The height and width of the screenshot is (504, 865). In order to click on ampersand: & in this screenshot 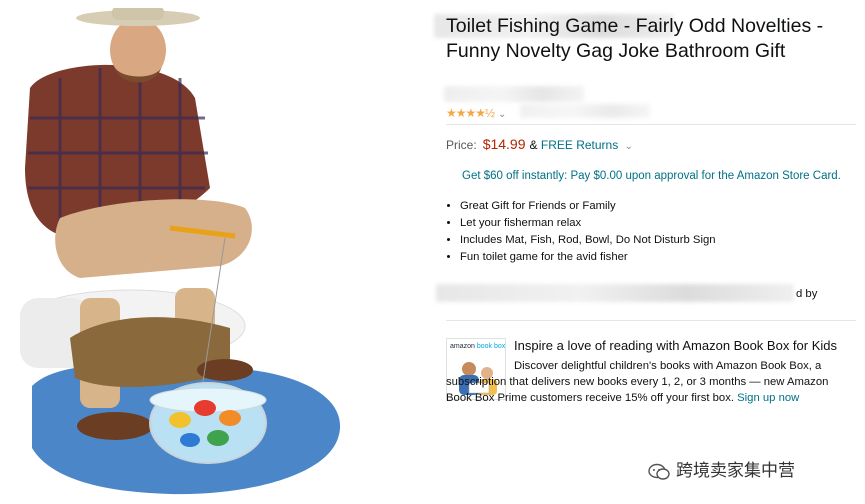, I will do `click(533, 145)`.